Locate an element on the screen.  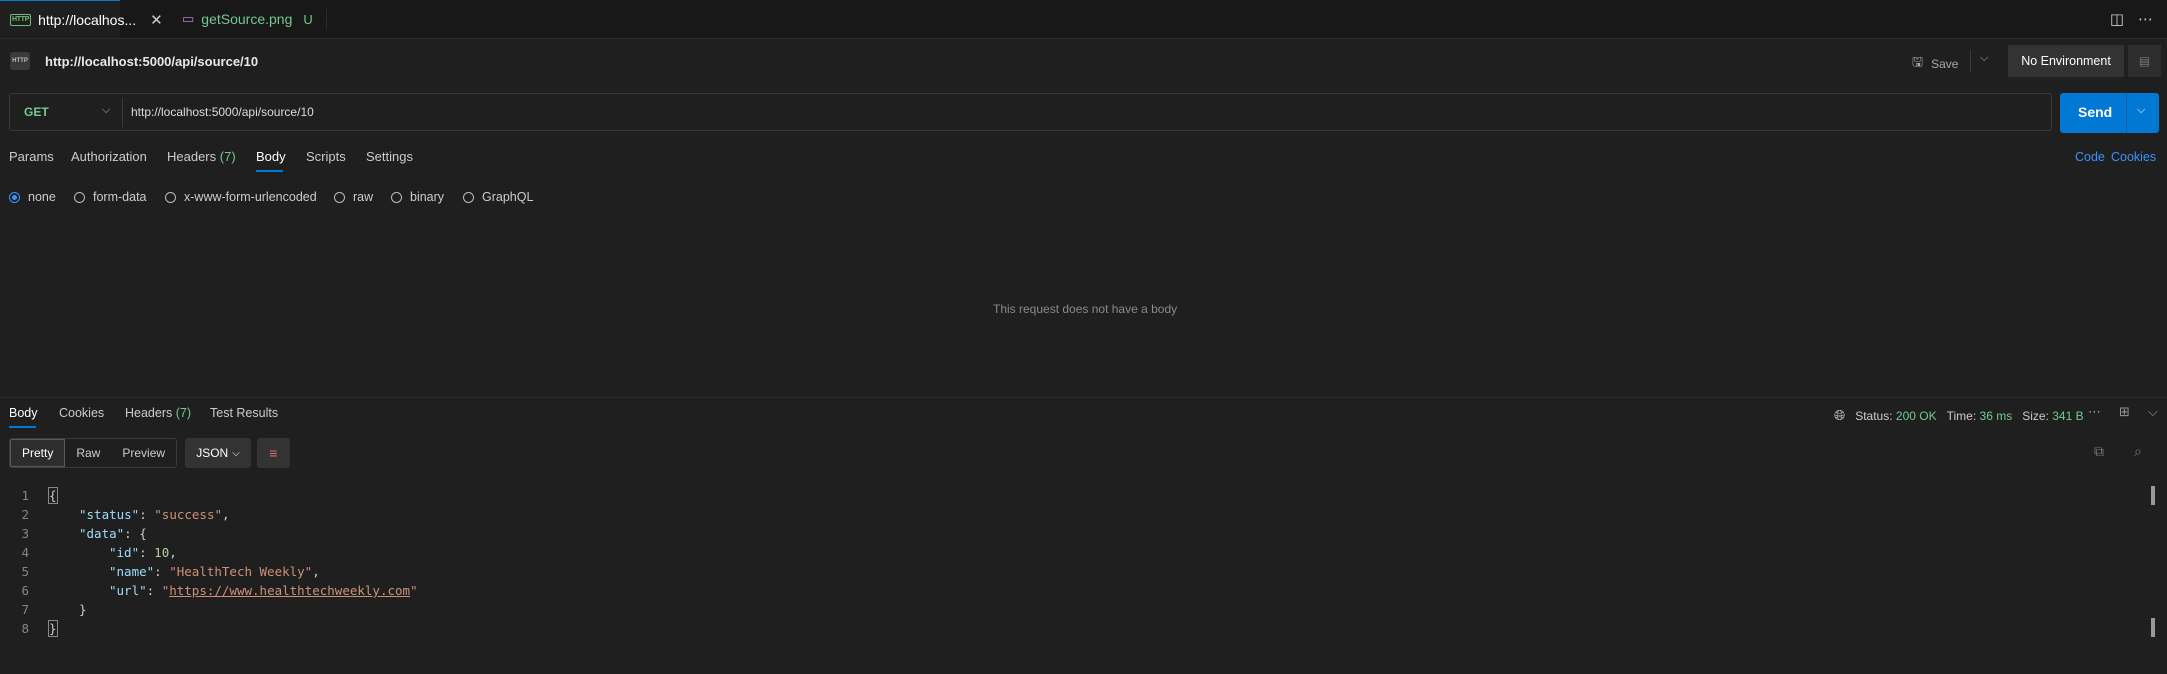
code-line: 8} is located at coordinates (39, 628).